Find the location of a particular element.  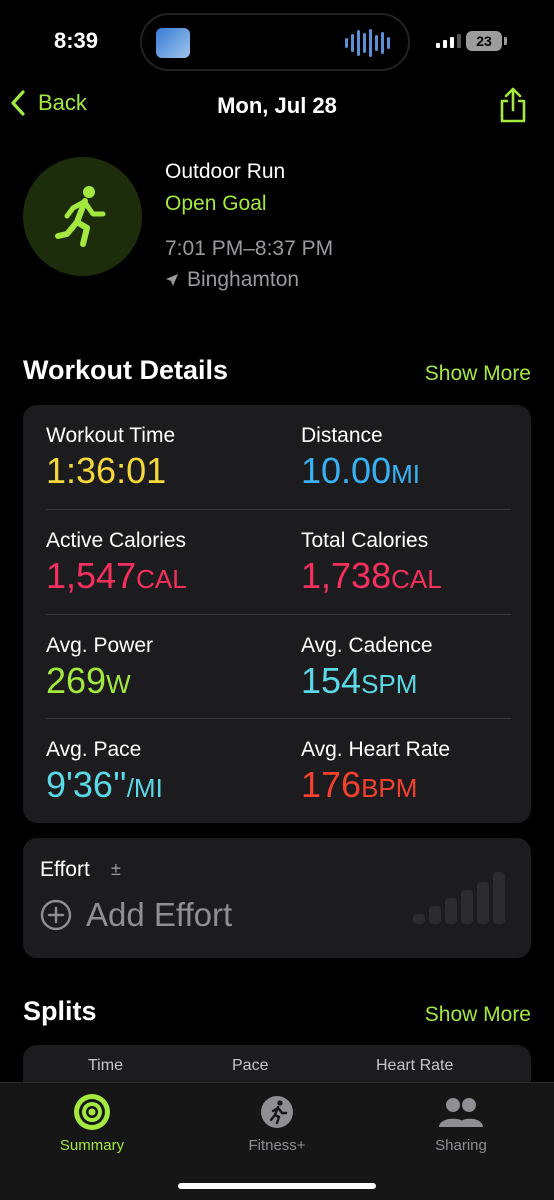

location-label: Binghamton is located at coordinates (243, 279).